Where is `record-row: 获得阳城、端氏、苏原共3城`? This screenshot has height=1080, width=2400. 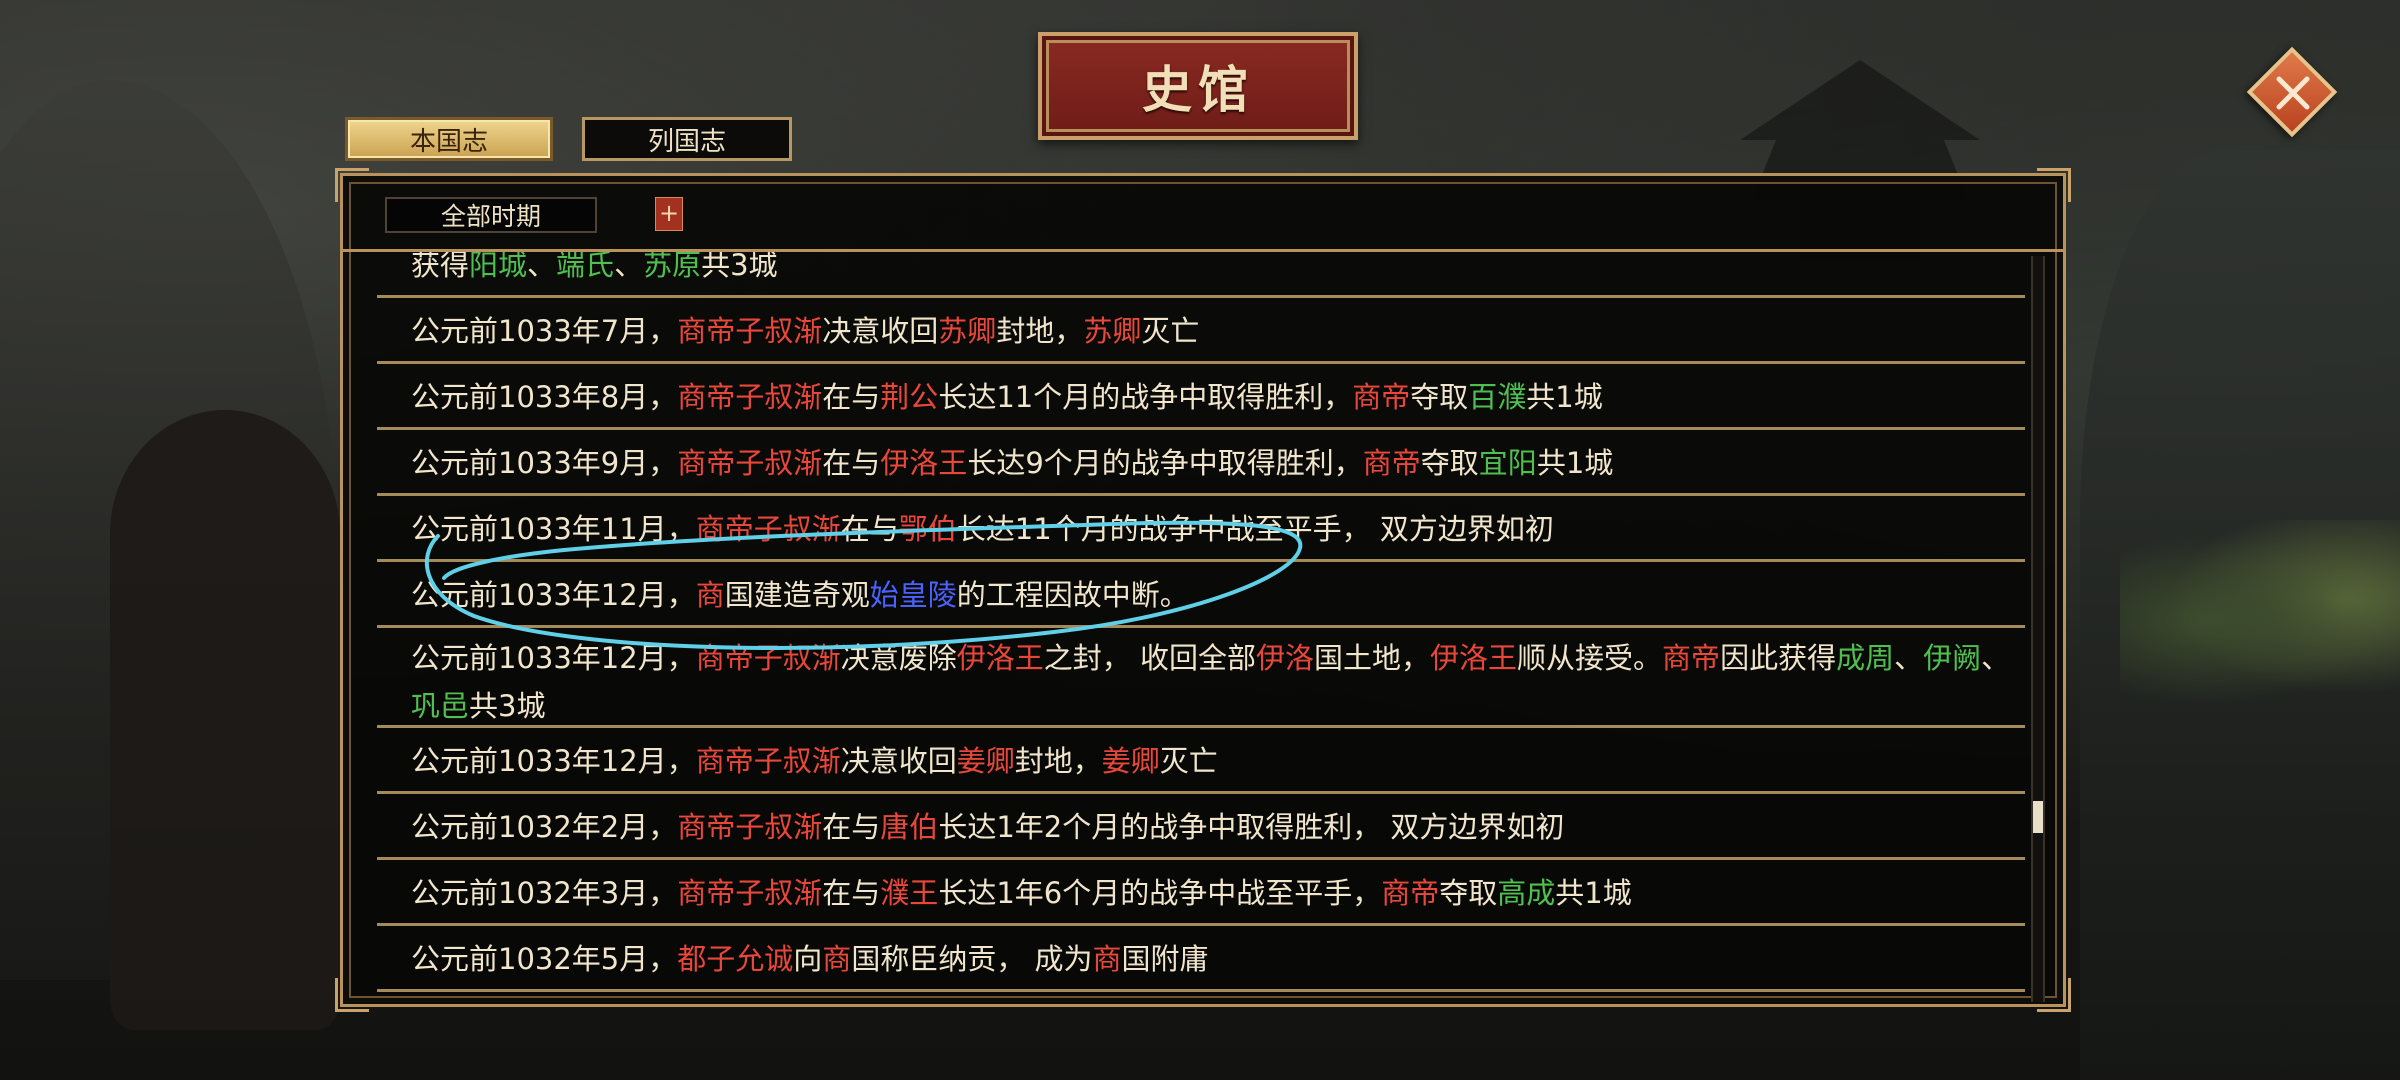
record-row: 获得阳城、端氏、苏原共3城 is located at coordinates (1201, 275).